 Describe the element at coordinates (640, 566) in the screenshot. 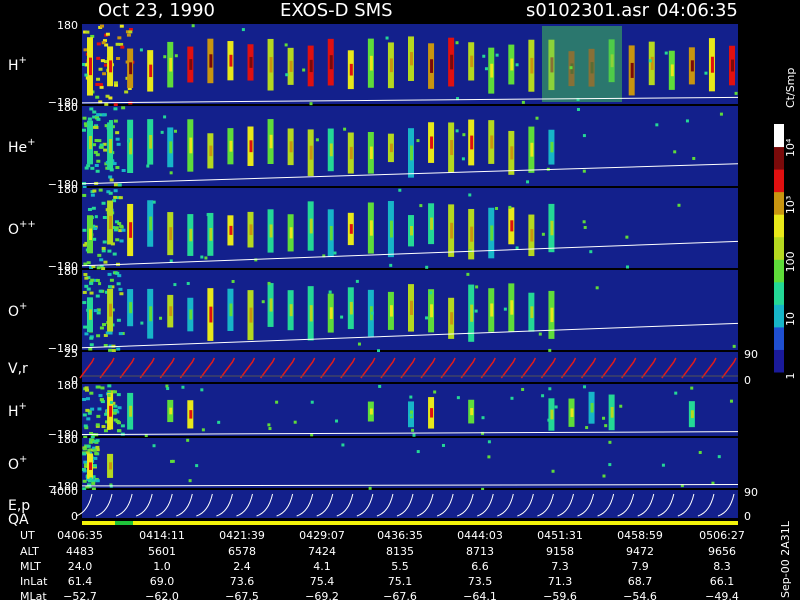

I see `footer-cell: 7.9` at that location.